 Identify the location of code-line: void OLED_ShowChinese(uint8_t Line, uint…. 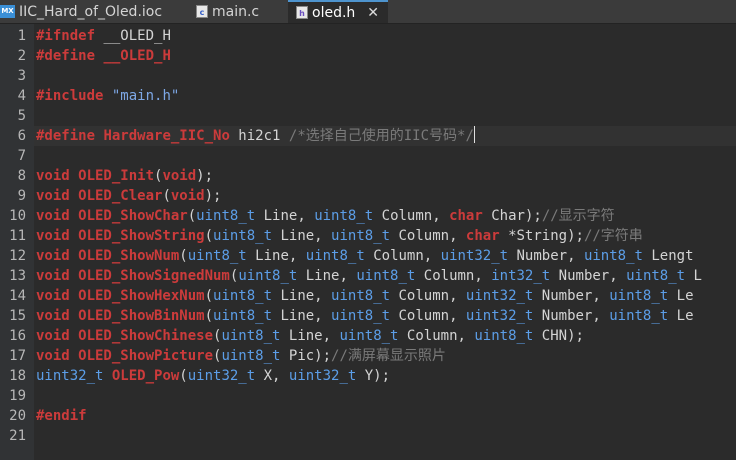
(310, 336).